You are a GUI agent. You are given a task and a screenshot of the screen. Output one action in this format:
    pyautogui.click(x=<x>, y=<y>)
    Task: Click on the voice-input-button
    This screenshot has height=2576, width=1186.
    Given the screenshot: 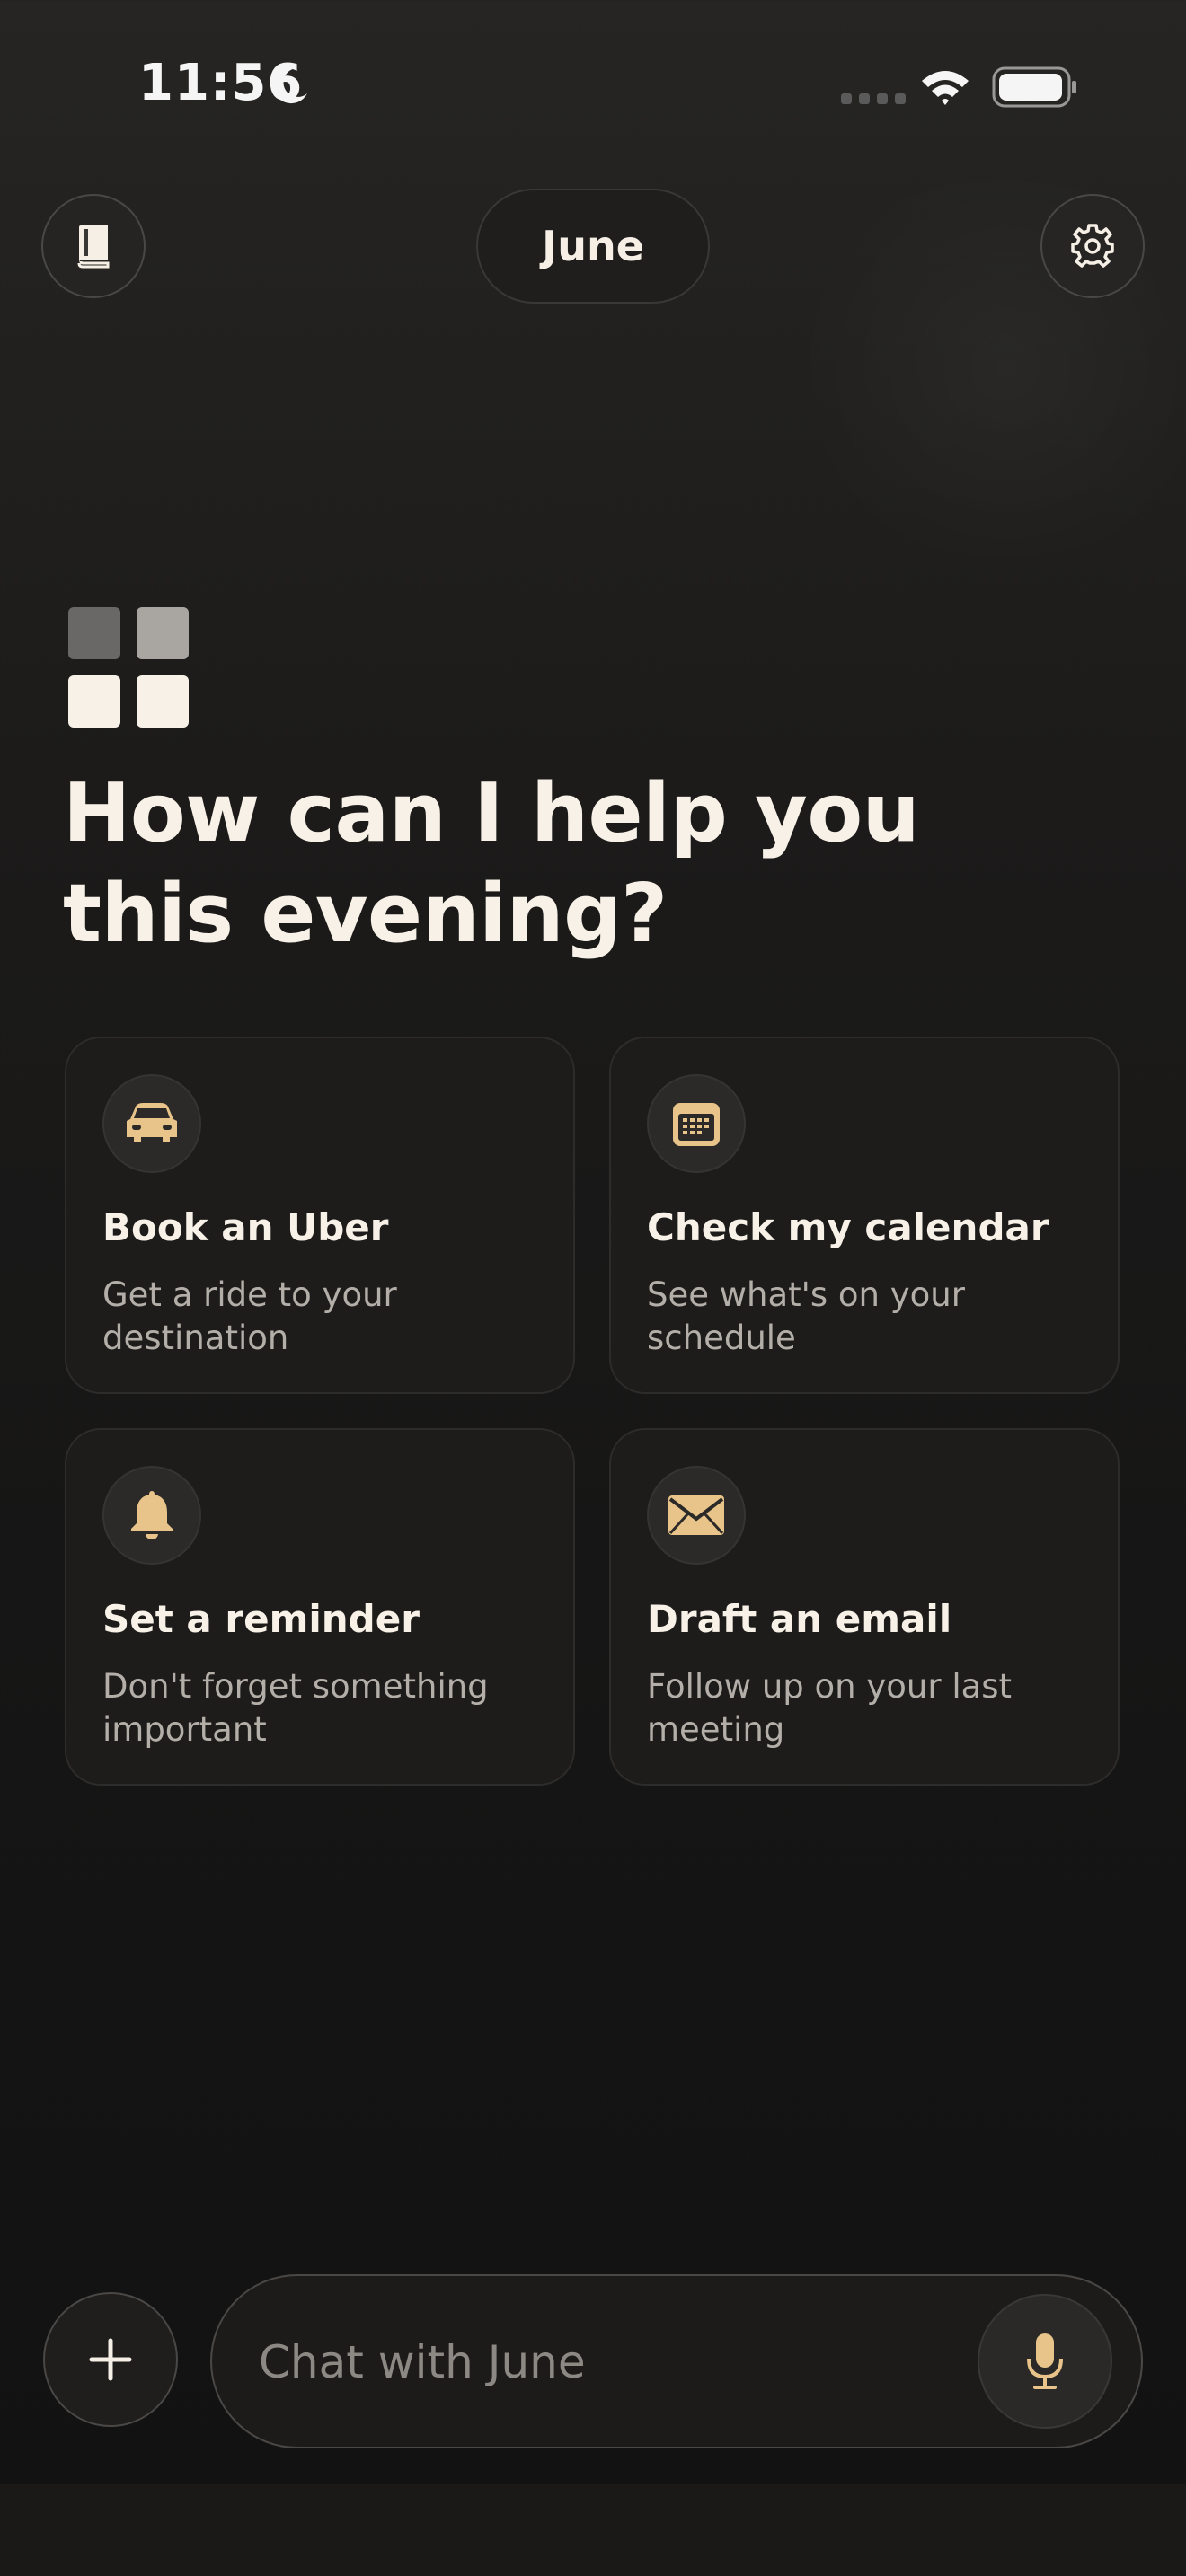 What is the action you would take?
    pyautogui.click(x=1045, y=2361)
    